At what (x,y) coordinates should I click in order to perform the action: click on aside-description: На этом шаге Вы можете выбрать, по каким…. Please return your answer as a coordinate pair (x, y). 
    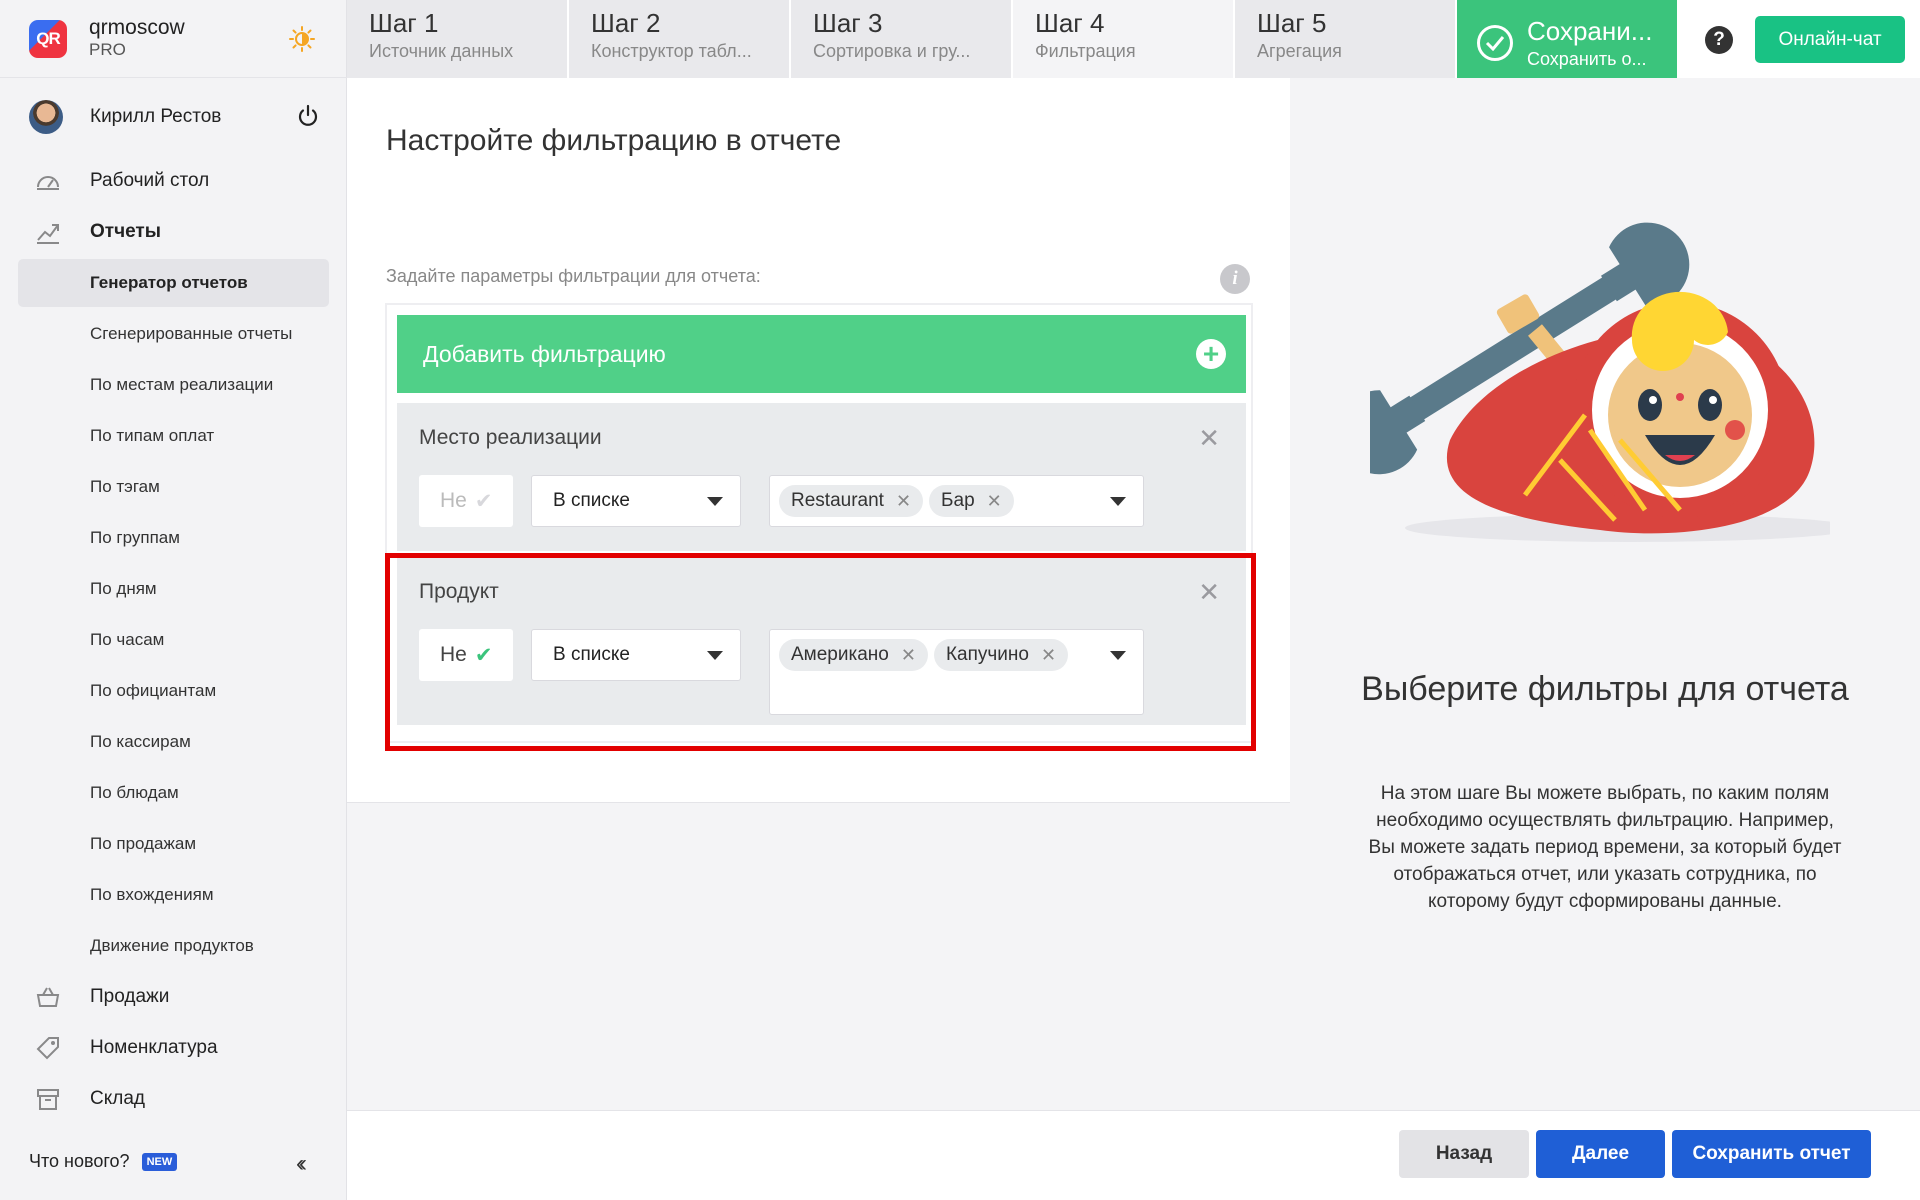
    Looking at the image, I should click on (1605, 847).